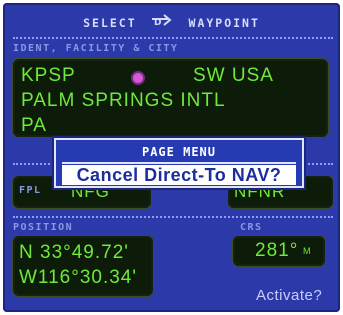 This screenshot has width=343, height=315. I want to click on page-menu-popup: PAGE MENU Cancel Direct-To NAV?, so click(179, 163).